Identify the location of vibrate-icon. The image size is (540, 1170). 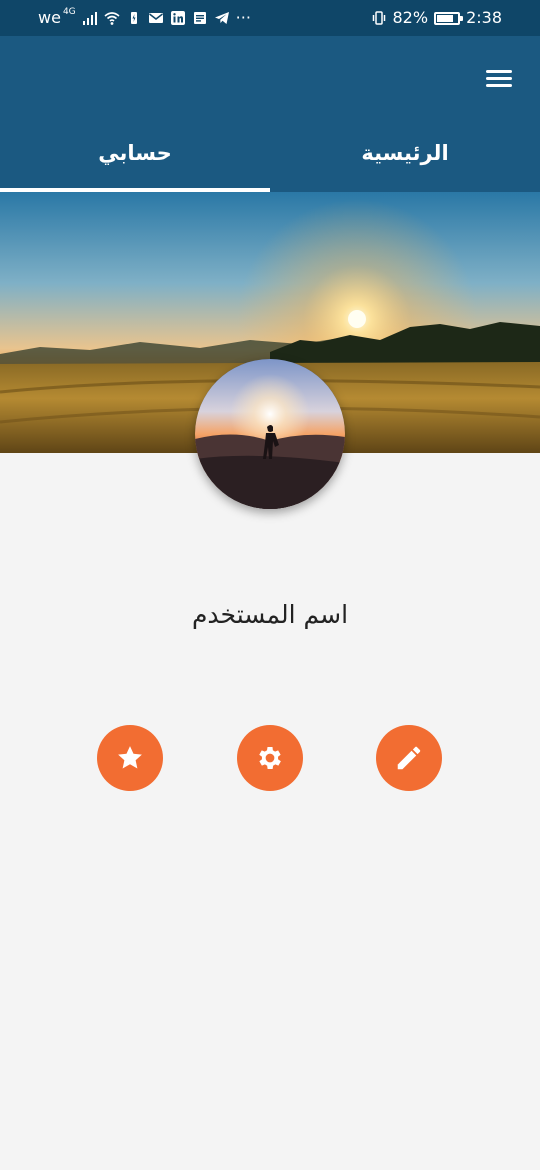
(379, 18).